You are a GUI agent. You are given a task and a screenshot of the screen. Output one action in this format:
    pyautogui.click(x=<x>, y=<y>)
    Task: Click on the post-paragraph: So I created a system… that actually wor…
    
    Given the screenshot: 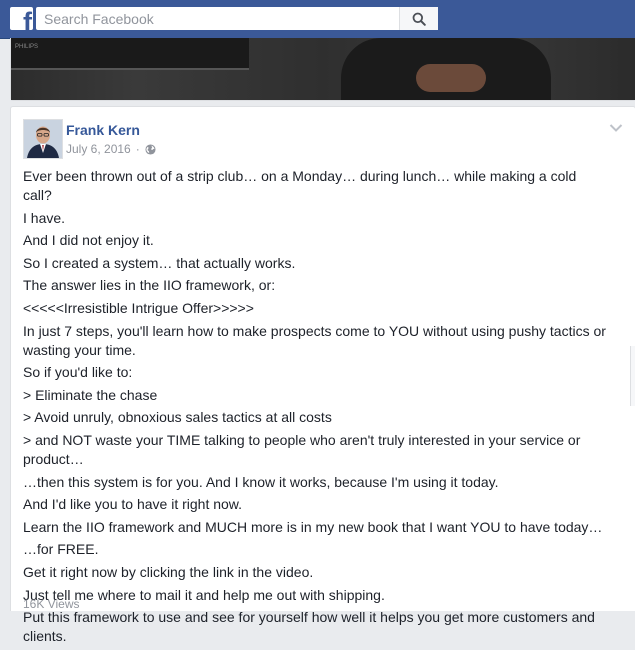 What is the action you would take?
    pyautogui.click(x=159, y=262)
    